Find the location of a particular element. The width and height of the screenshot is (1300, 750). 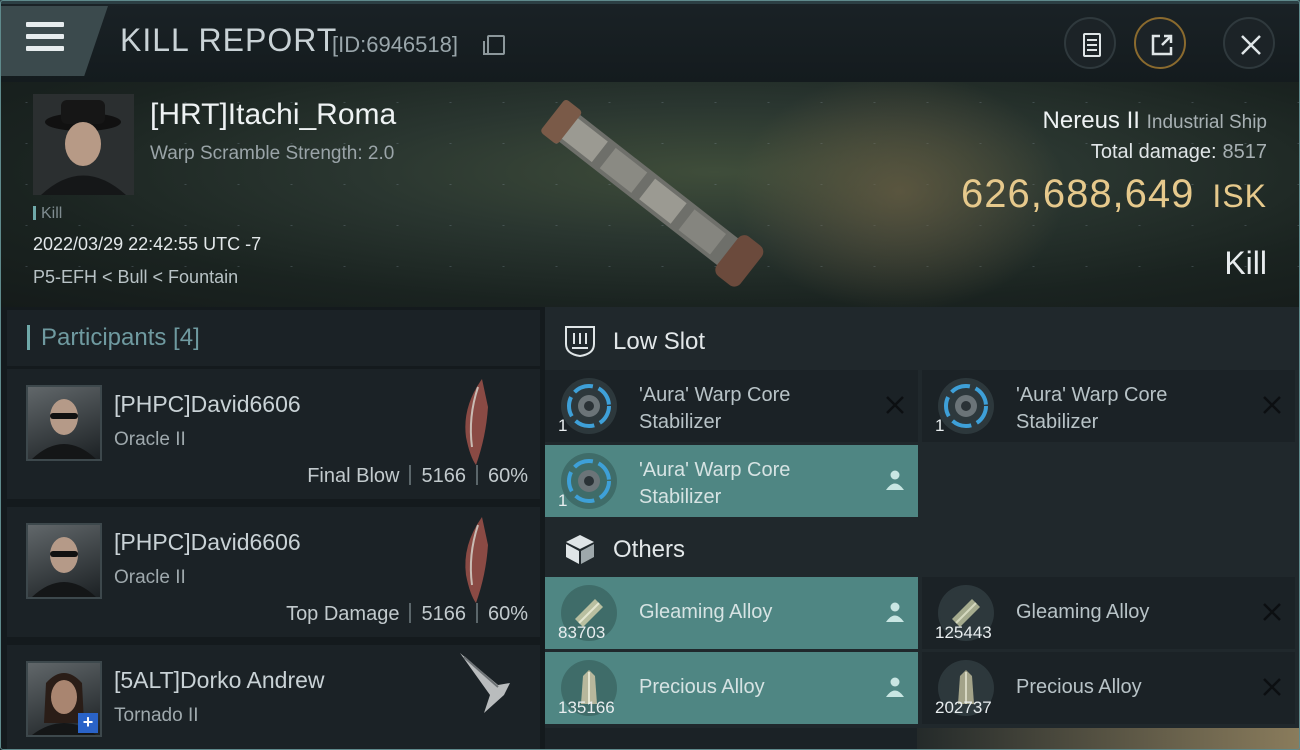

others-label: Others is located at coordinates (649, 549).